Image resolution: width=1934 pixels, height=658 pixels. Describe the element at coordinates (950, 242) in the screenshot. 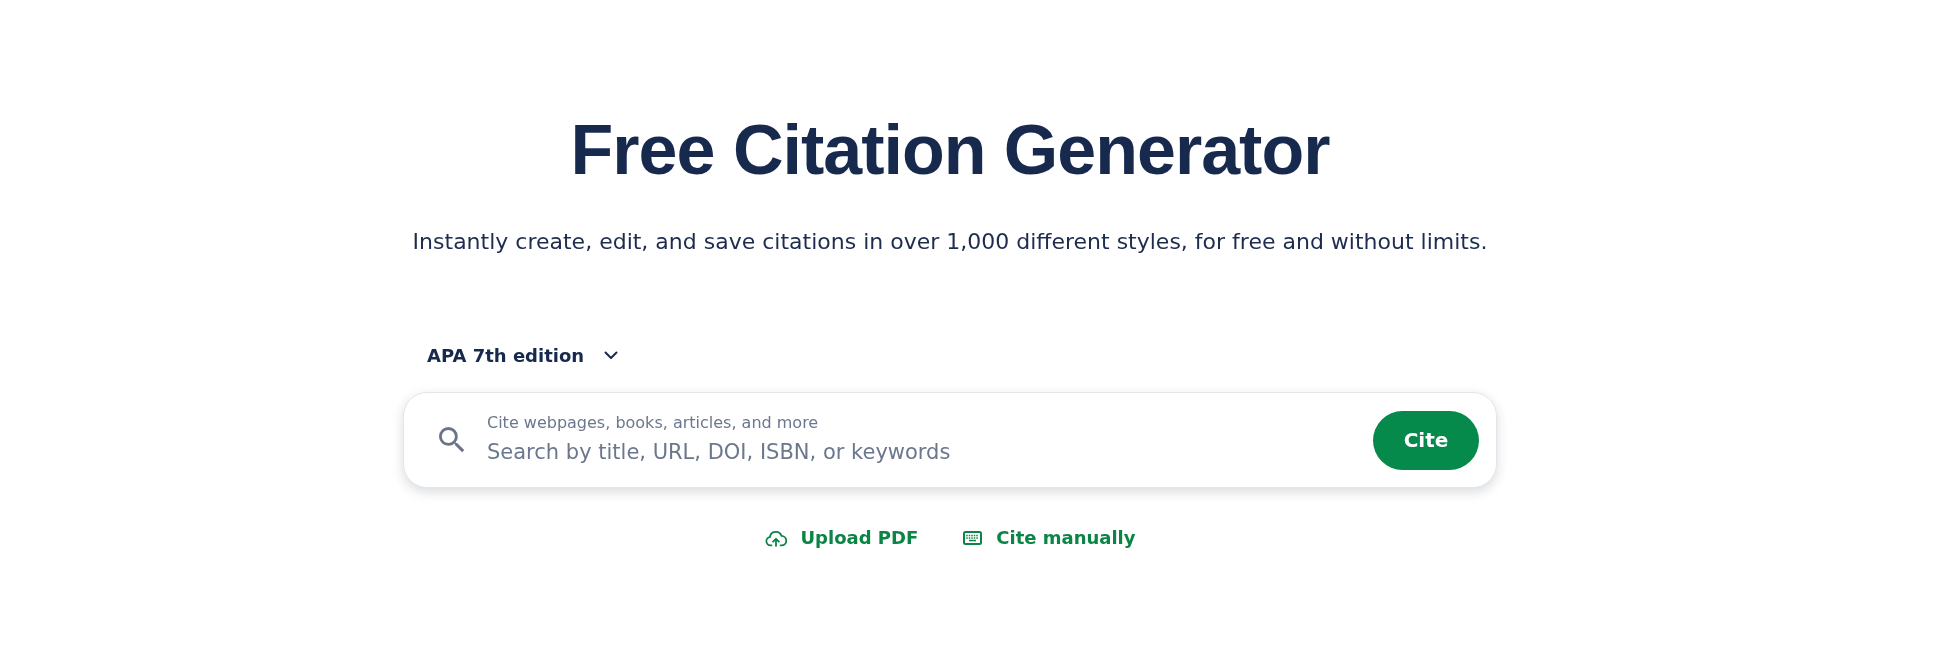

I see `page-subtitle: Instantly create, edit, and save citations in over 1,000 different styles, for free and without limits.` at that location.